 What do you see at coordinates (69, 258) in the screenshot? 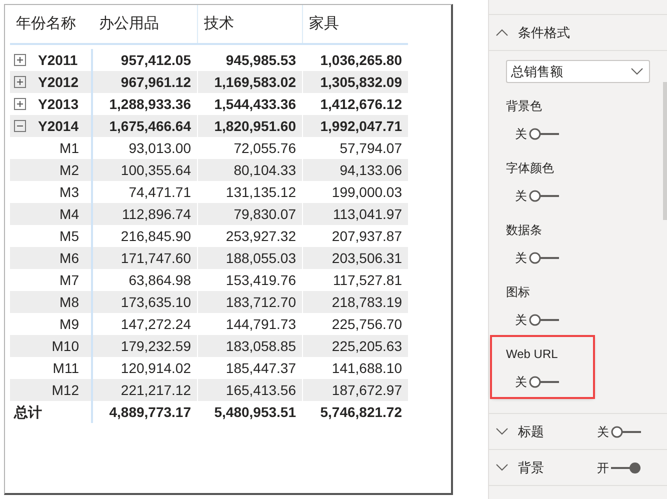
I see `row-header: M6` at bounding box center [69, 258].